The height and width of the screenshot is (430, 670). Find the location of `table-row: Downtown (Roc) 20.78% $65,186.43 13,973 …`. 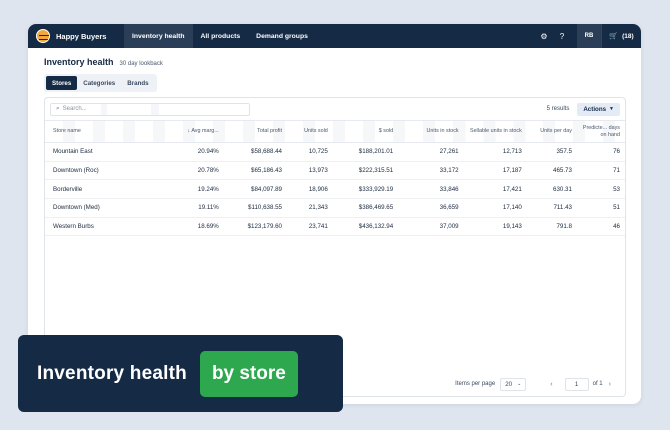

table-row: Downtown (Roc) 20.78% $65,186.43 13,973 … is located at coordinates (335, 171).